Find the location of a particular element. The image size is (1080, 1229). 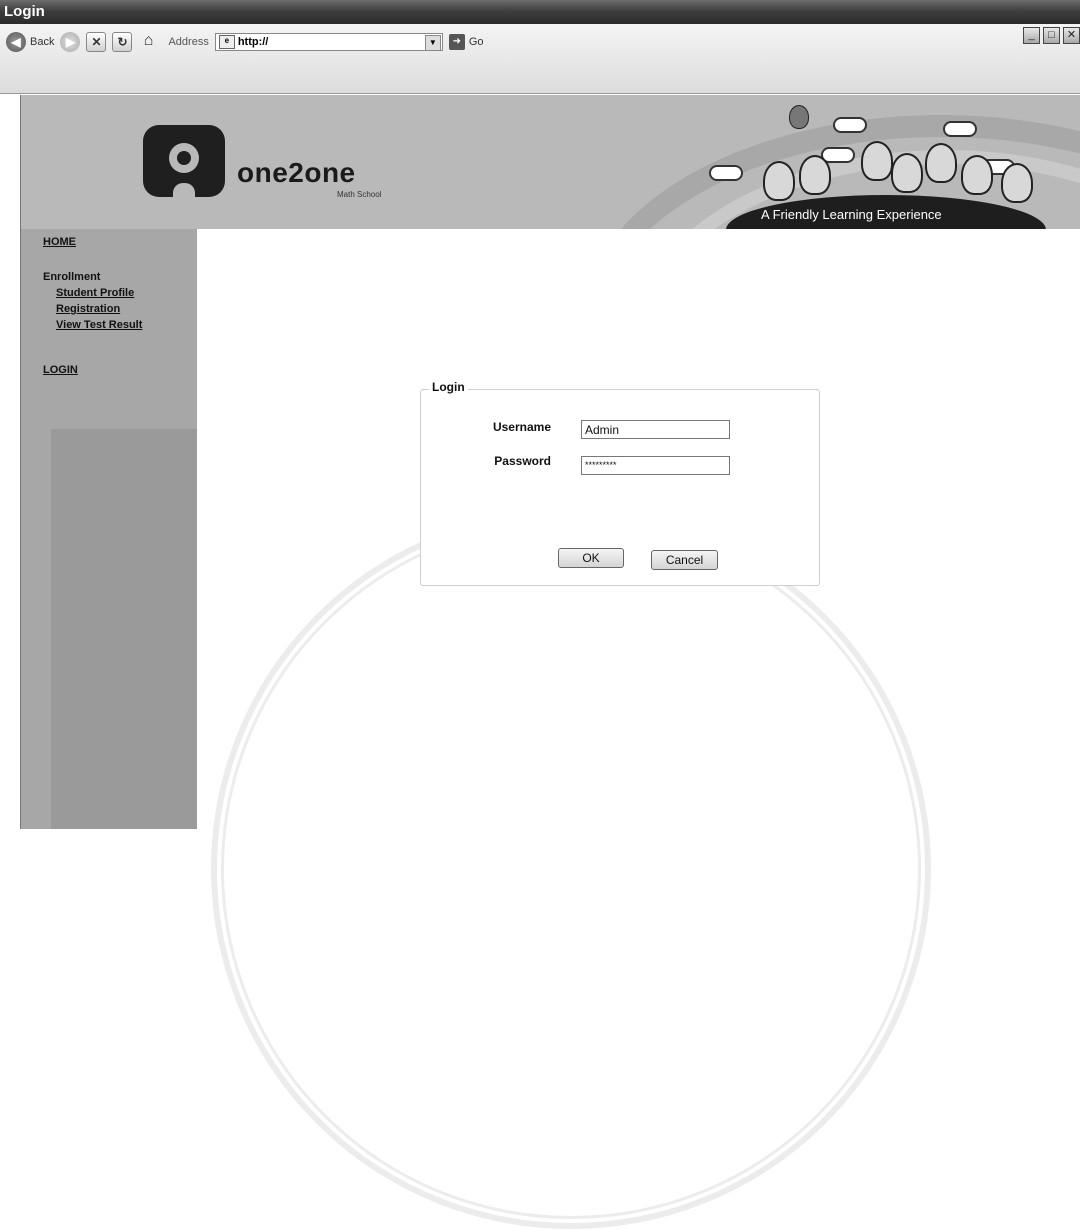

ok-button: OK is located at coordinates (591, 558).